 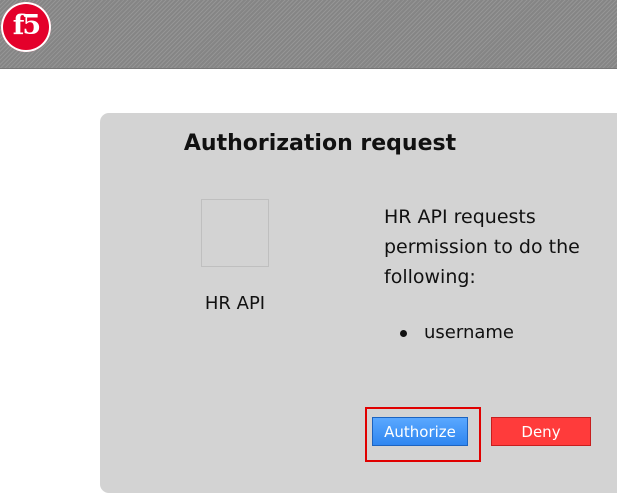 What do you see at coordinates (308, 34) in the screenshot?
I see `top-header-bar: f5` at bounding box center [308, 34].